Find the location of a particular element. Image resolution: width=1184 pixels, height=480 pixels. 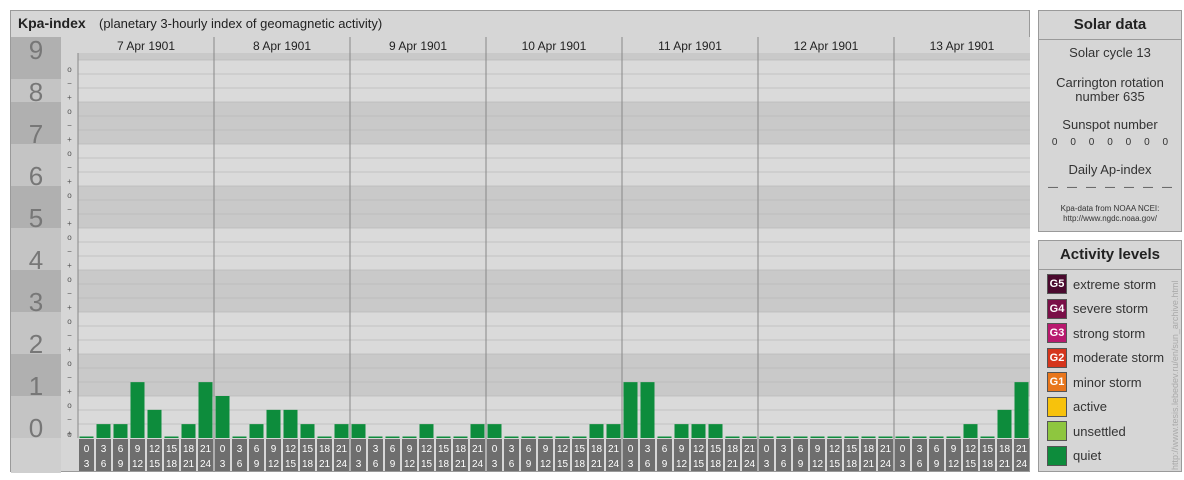

day-label: 11 Apr 1901 is located at coordinates (690, 46).